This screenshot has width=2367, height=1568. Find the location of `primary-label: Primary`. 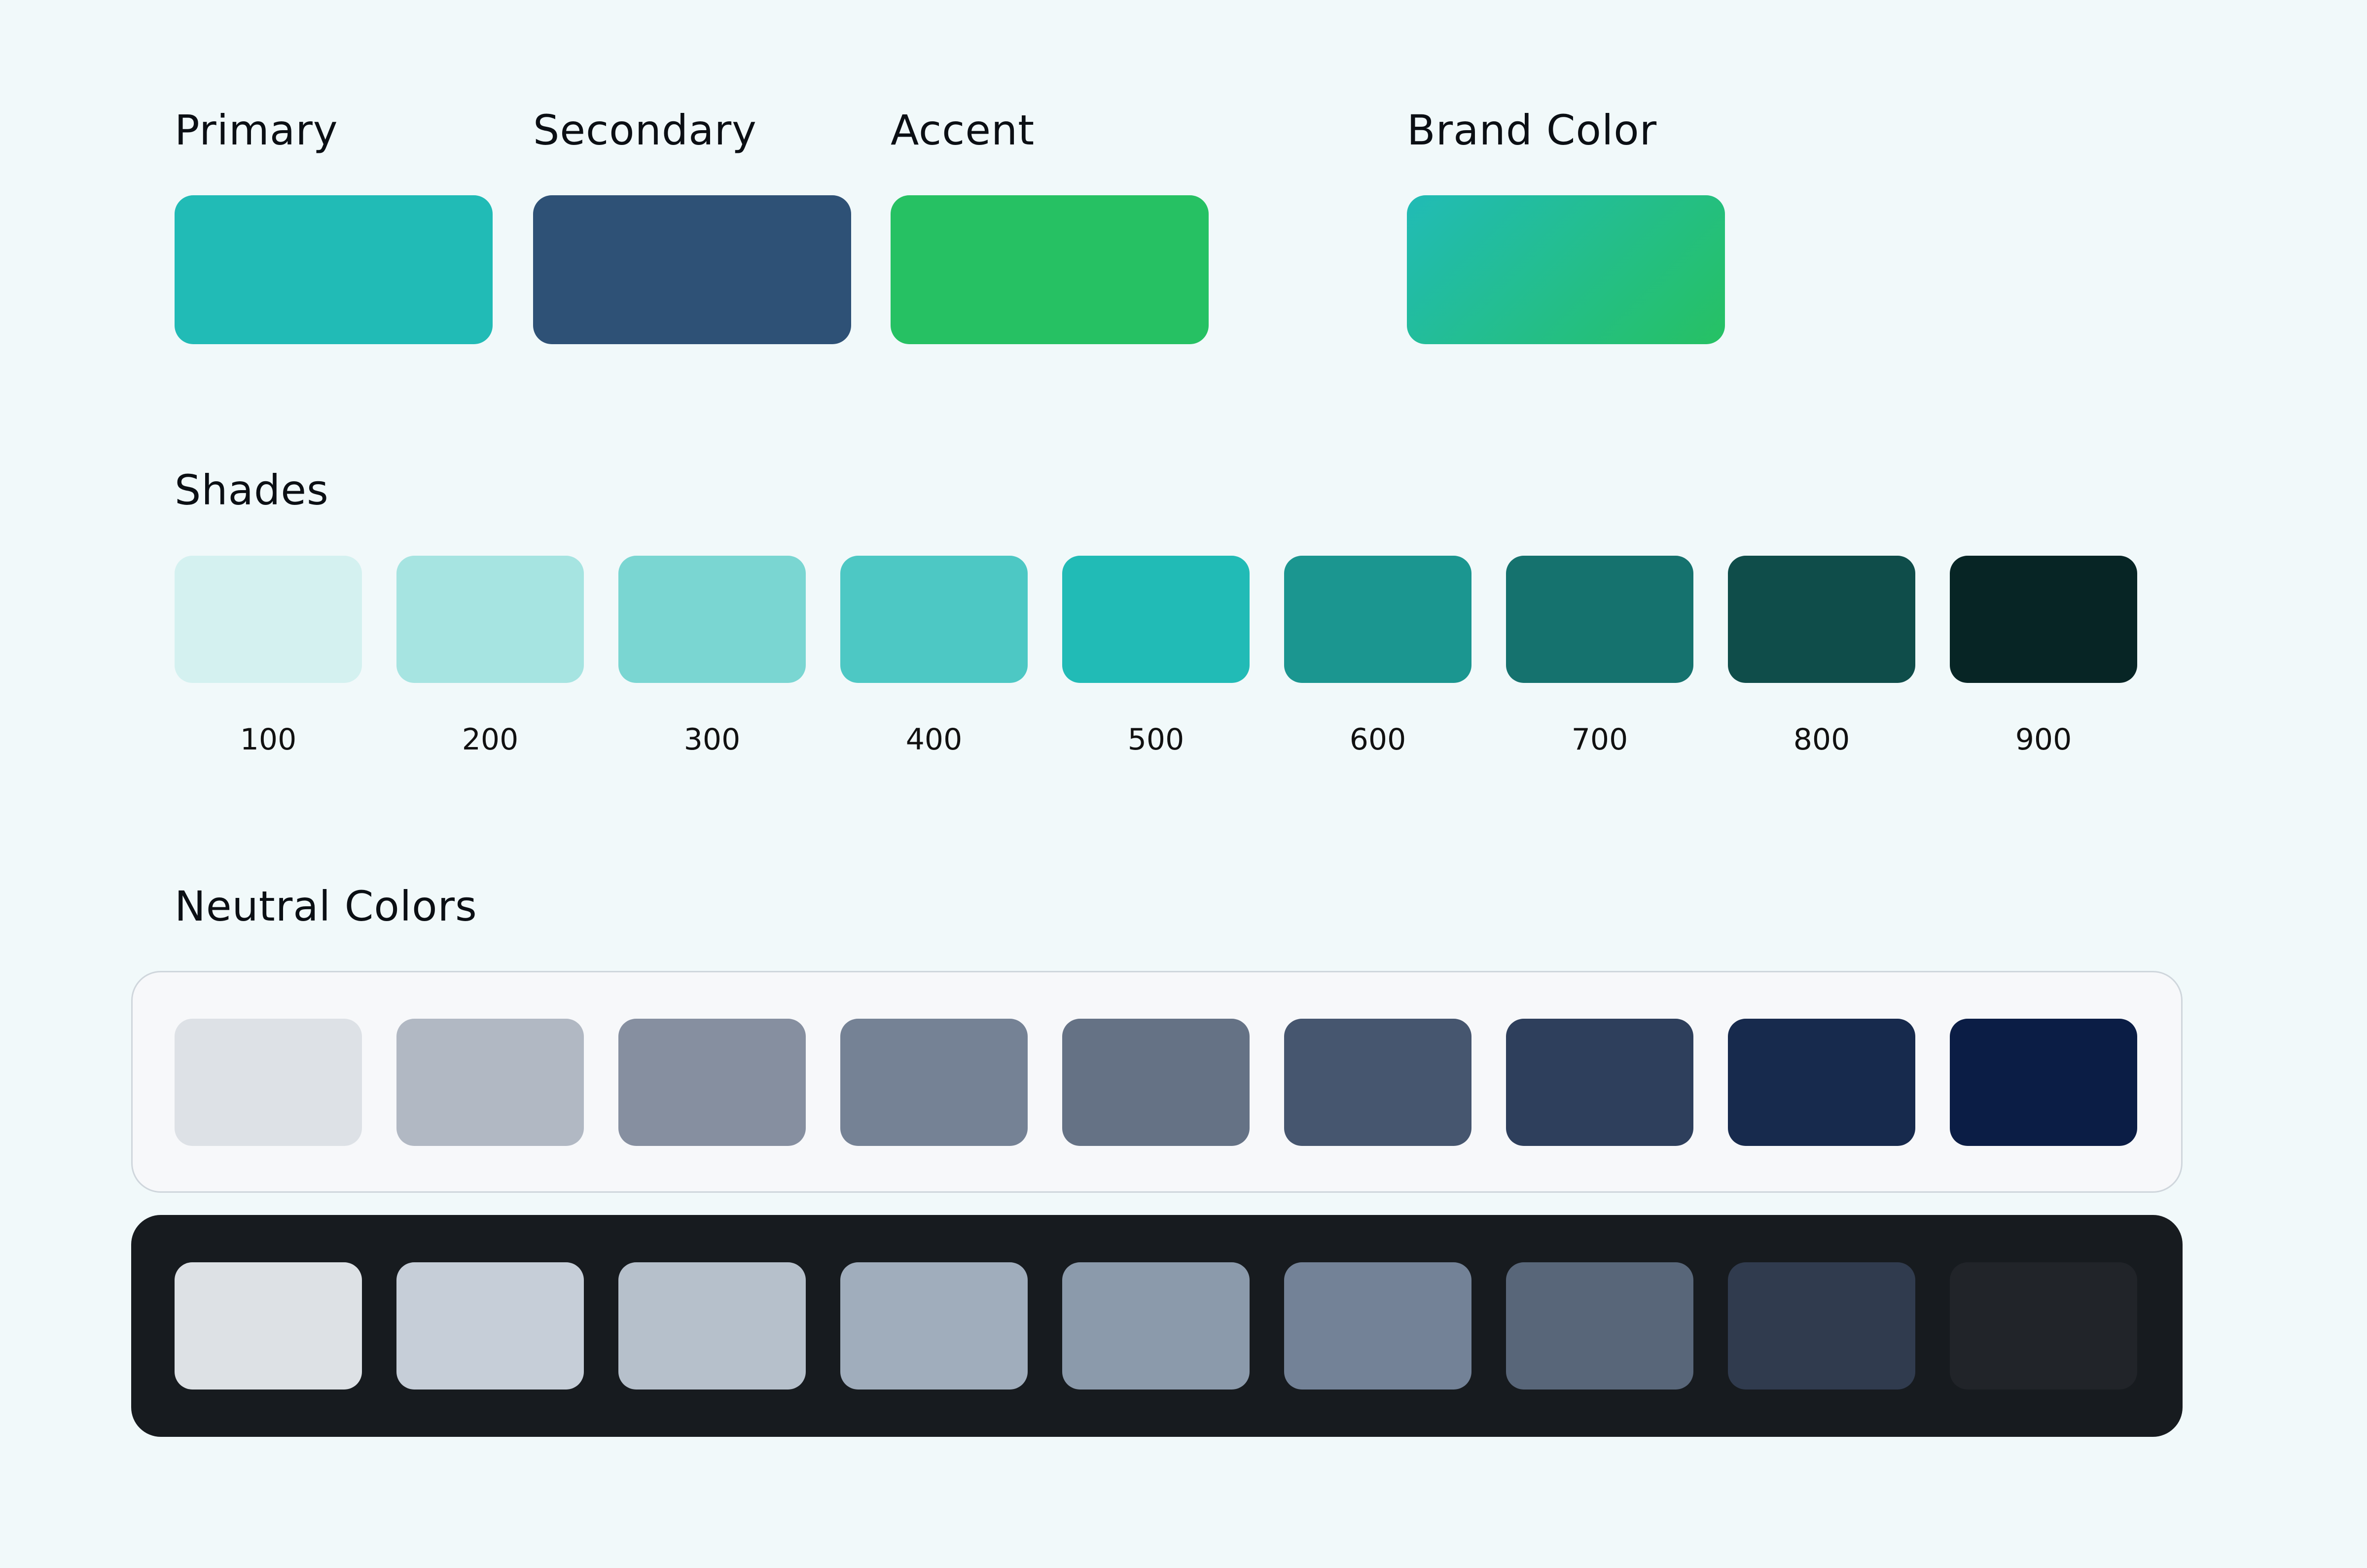

primary-label: Primary is located at coordinates (256, 130).